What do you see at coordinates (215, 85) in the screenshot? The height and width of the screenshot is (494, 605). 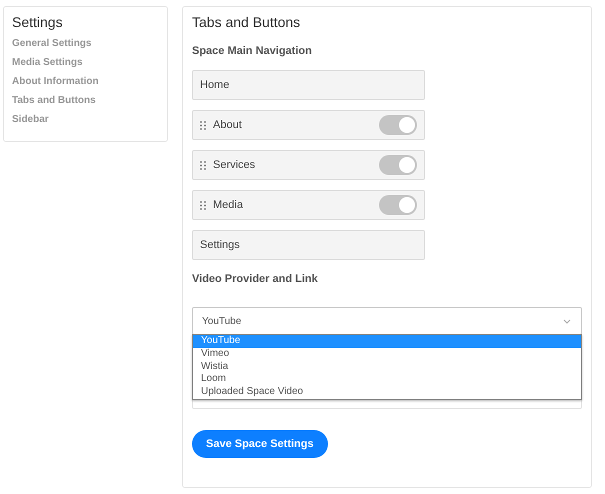 I see `nav-item-label: Home` at bounding box center [215, 85].